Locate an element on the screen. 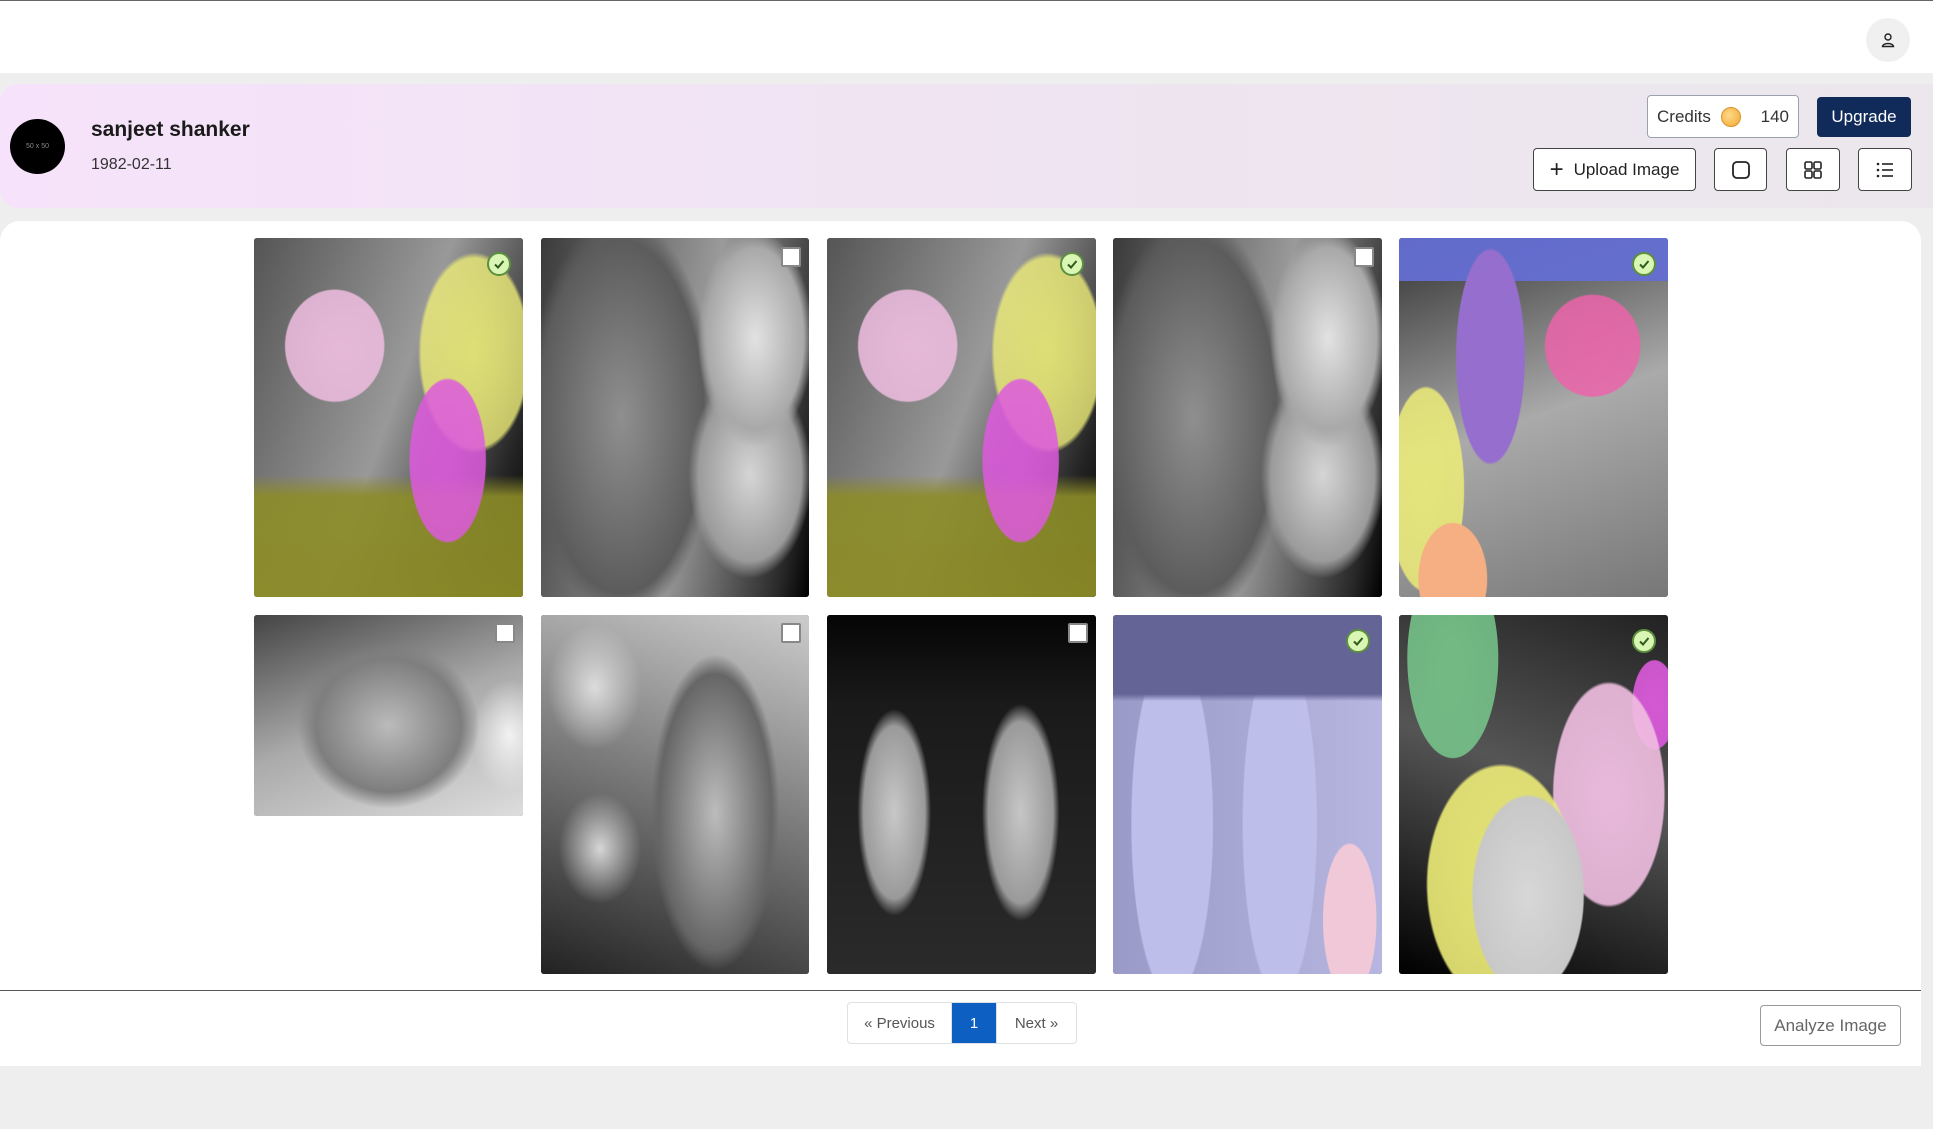 The height and width of the screenshot is (1129, 1933). list-view-button is located at coordinates (1885, 169).